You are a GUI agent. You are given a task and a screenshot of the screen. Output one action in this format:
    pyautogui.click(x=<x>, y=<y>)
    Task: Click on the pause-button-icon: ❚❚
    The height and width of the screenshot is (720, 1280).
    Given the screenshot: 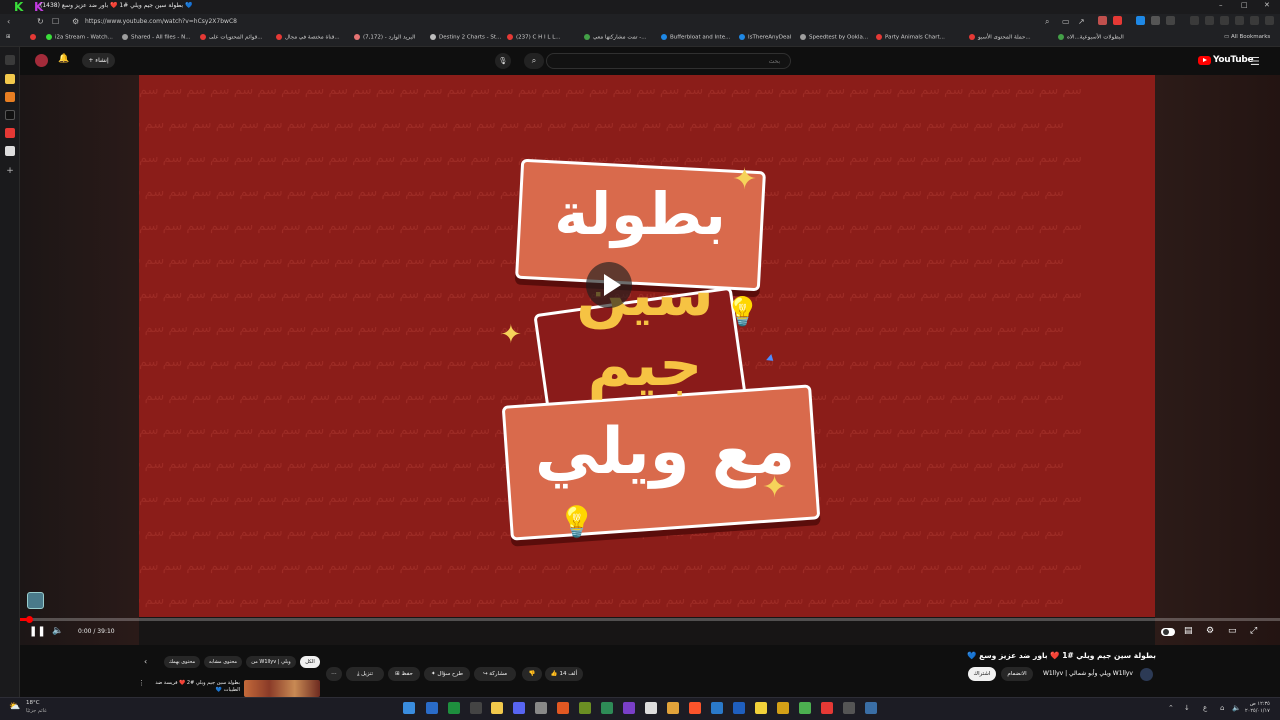 What is the action you would take?
    pyautogui.click(x=37, y=631)
    